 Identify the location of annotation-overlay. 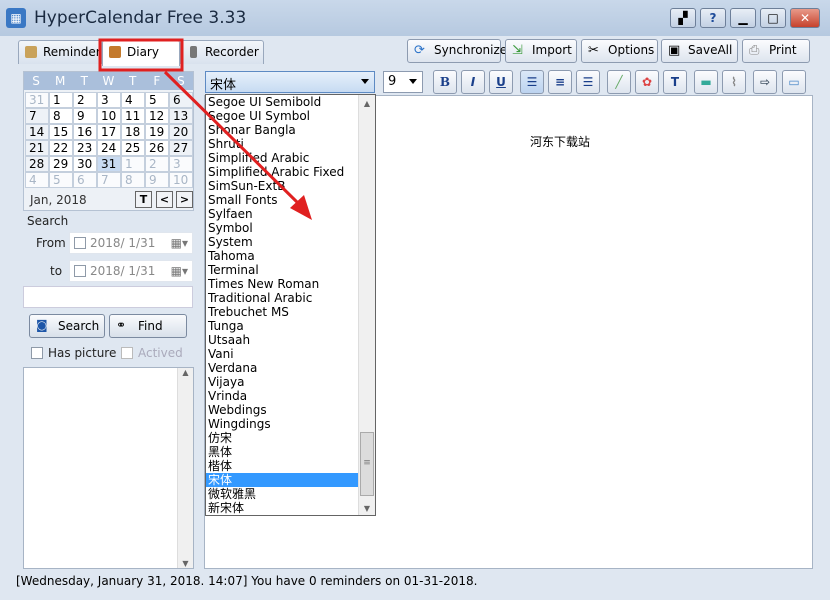
(205, 129).